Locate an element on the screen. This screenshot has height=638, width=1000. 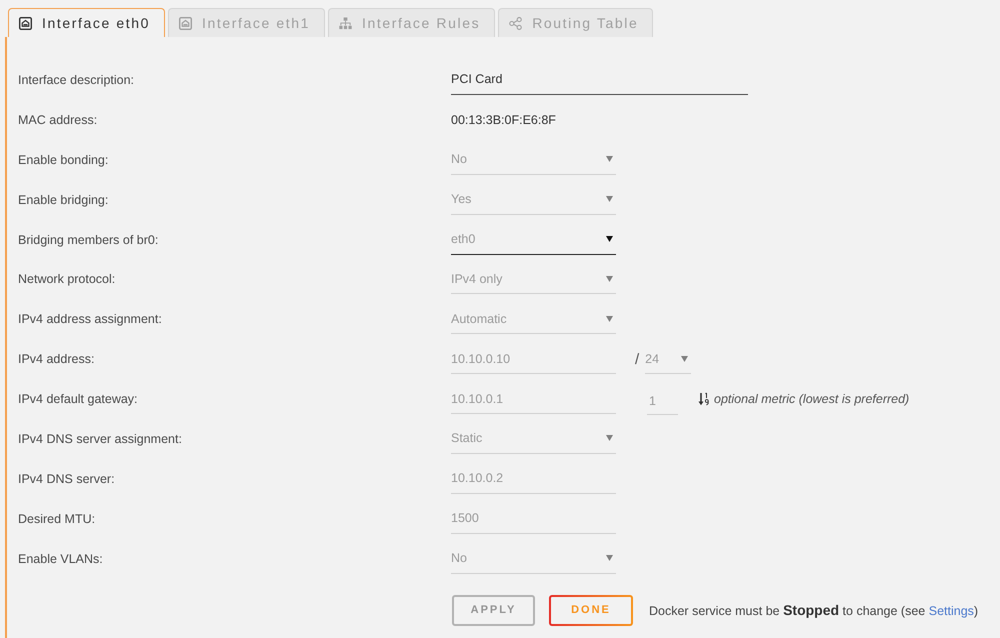
field-label: Bridging members of br0: is located at coordinates (89, 239).